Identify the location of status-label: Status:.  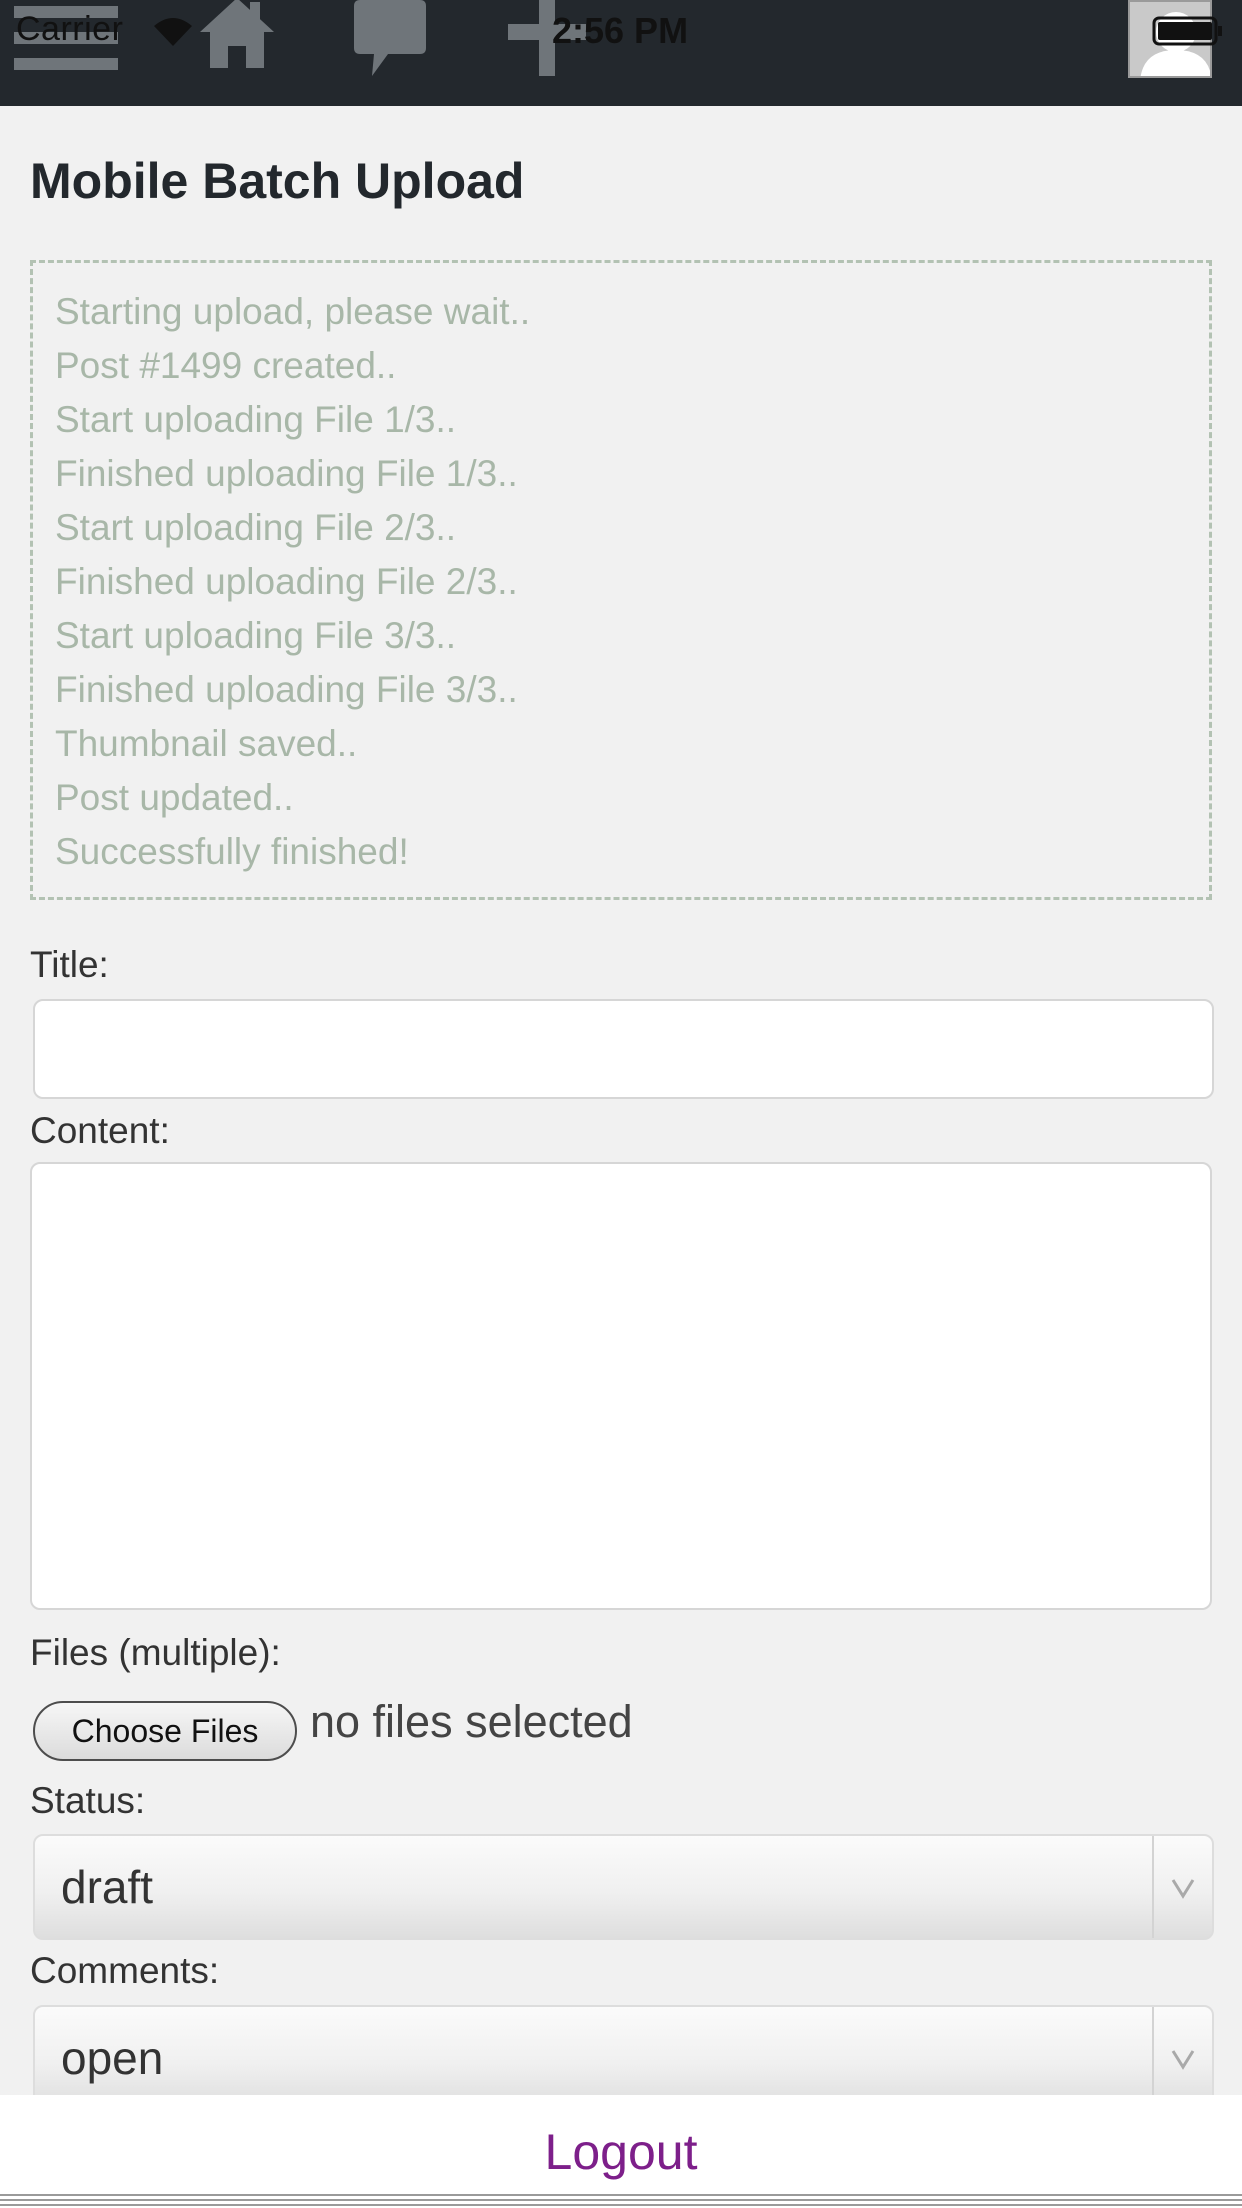
(88, 1800).